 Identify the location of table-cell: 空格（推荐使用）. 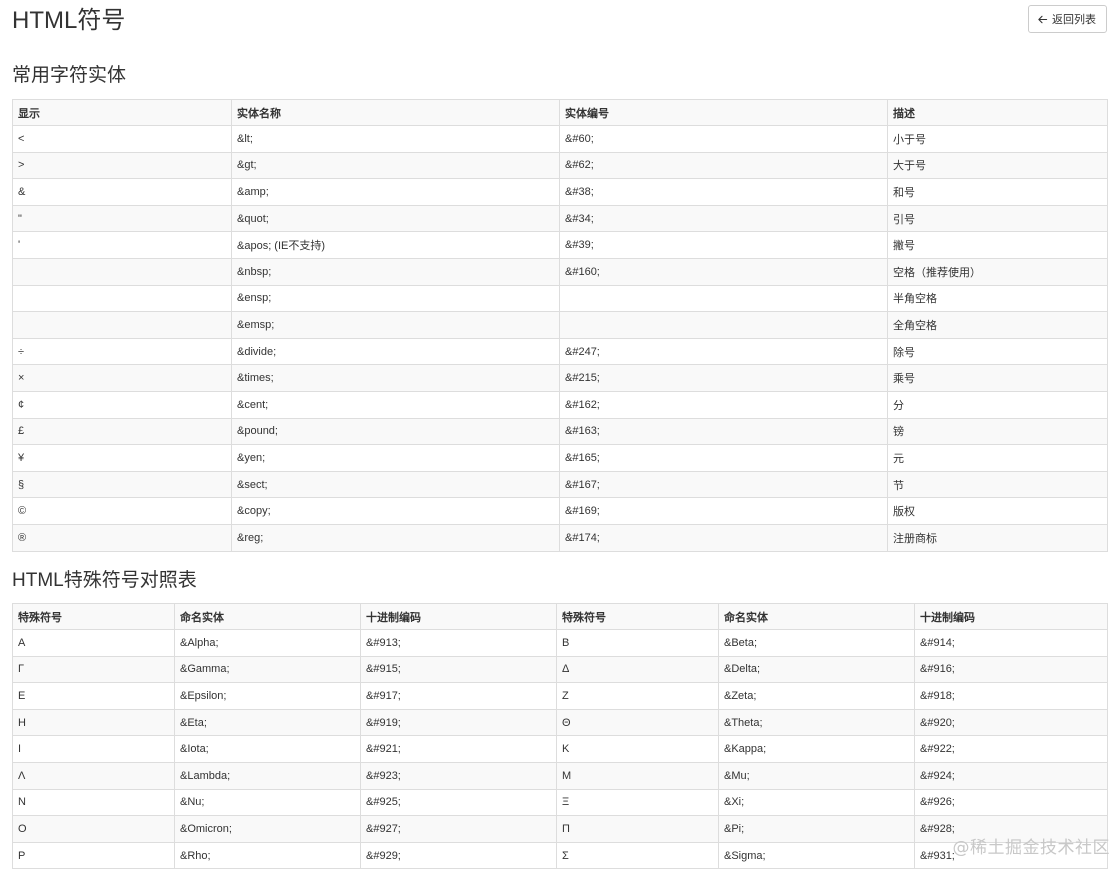
(997, 271).